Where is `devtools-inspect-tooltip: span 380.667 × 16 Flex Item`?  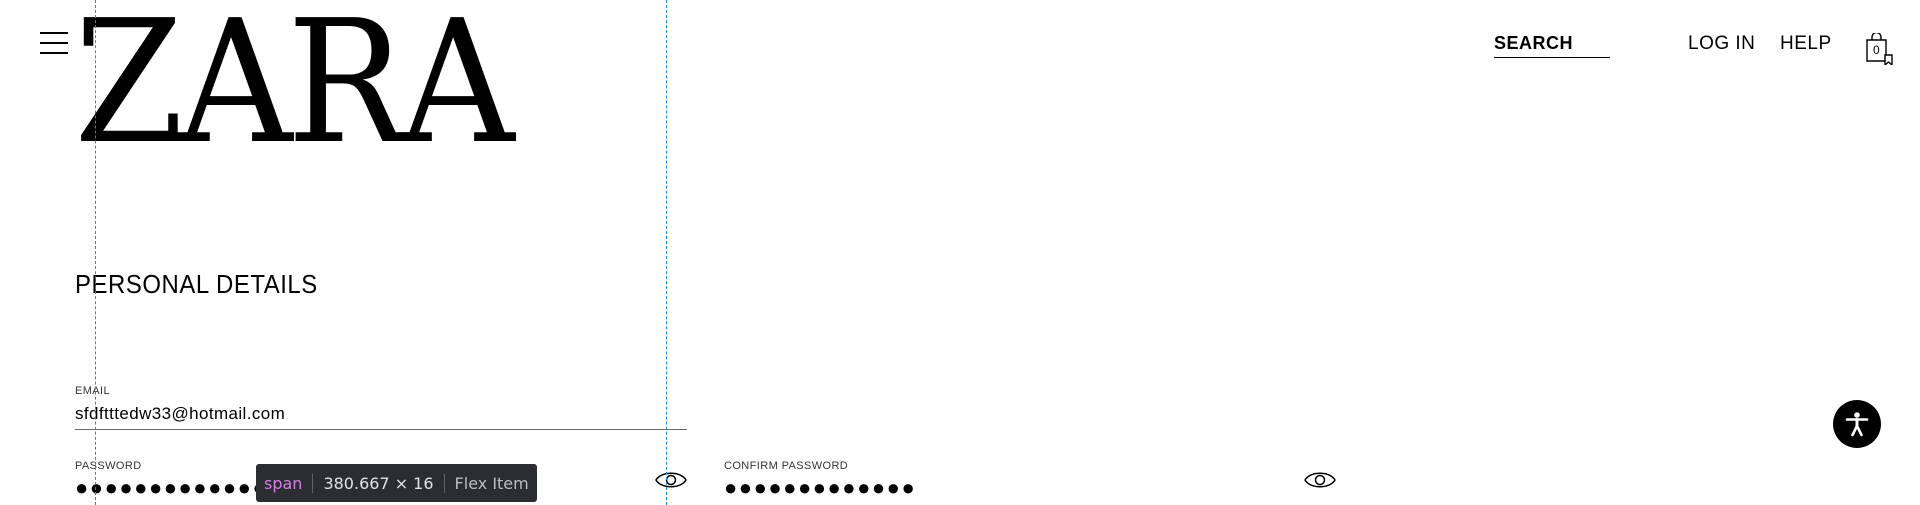 devtools-inspect-tooltip: span 380.667 × 16 Flex Item is located at coordinates (396, 483).